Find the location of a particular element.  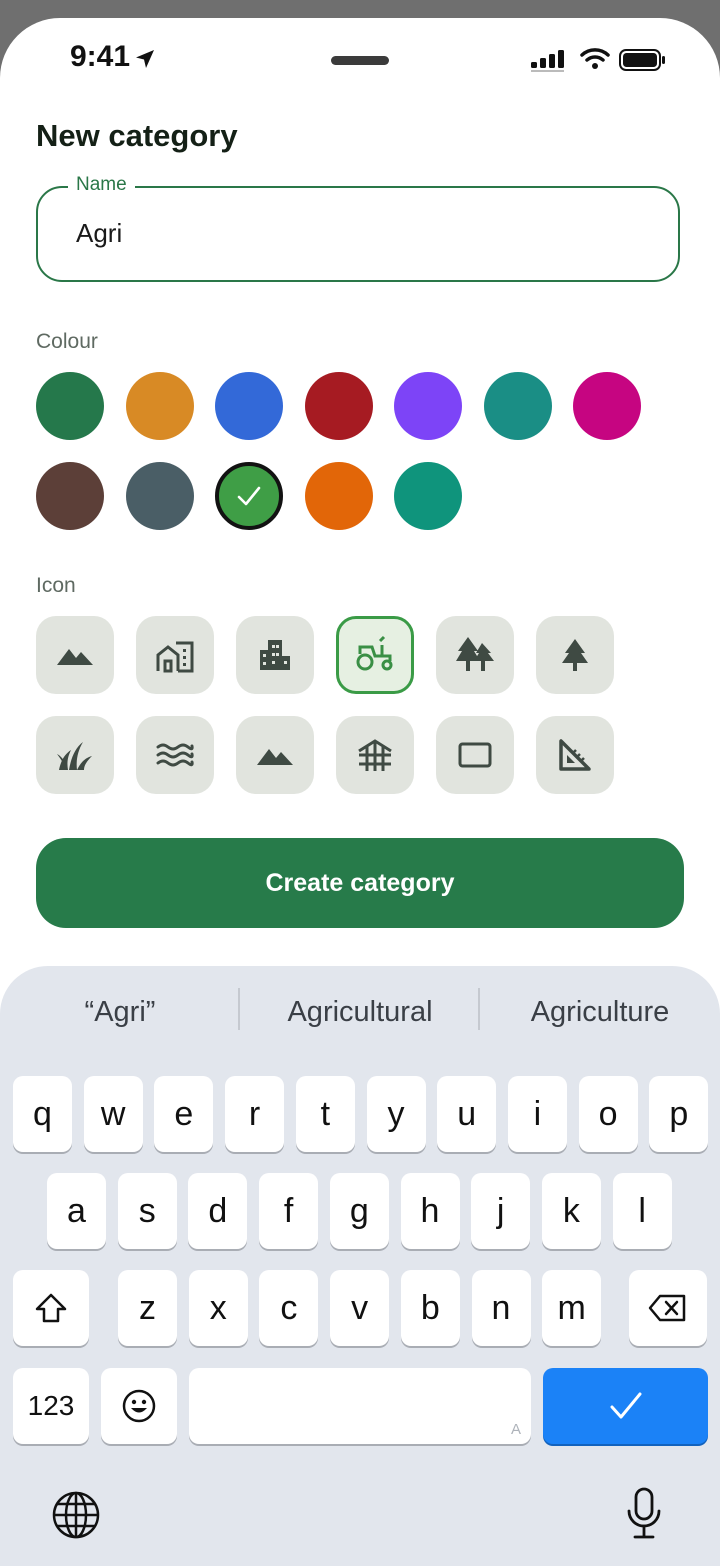

icon-option-waves is located at coordinates (175, 755).